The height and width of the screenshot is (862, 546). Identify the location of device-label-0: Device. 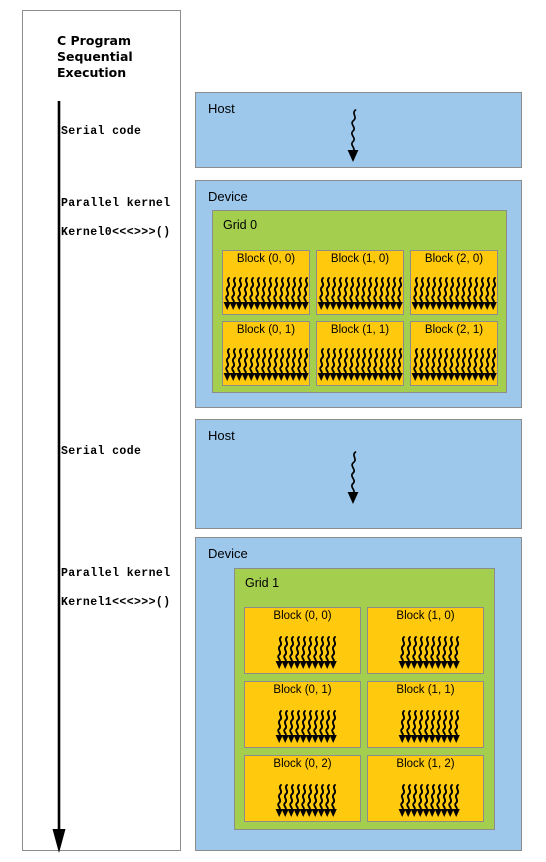
(228, 196).